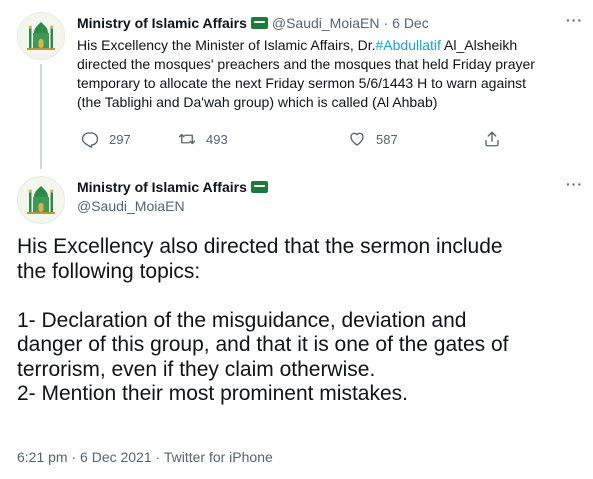 This screenshot has height=479, width=593. I want to click on reply-icon, so click(90, 140).